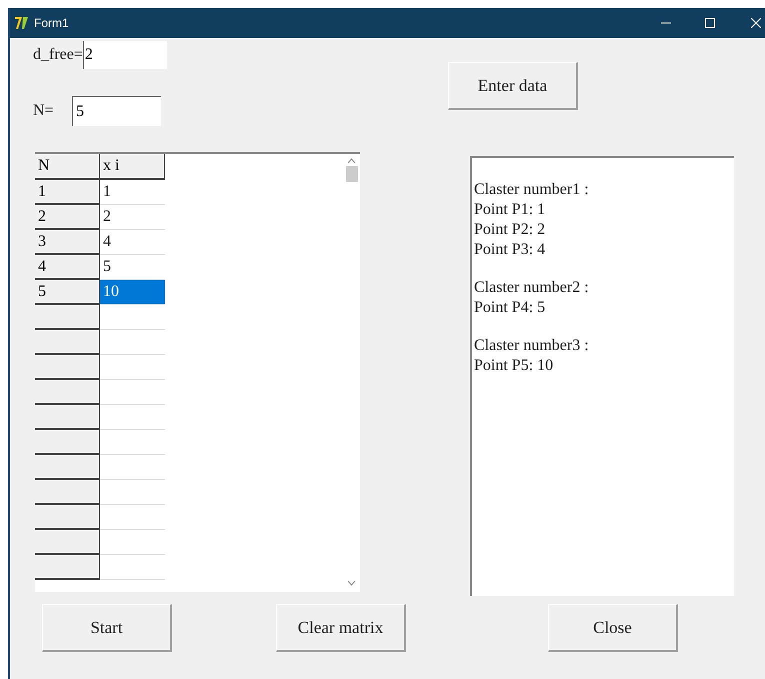  Describe the element at coordinates (341, 628) in the screenshot. I see `clear-matrix-button: Clear matrix` at that location.